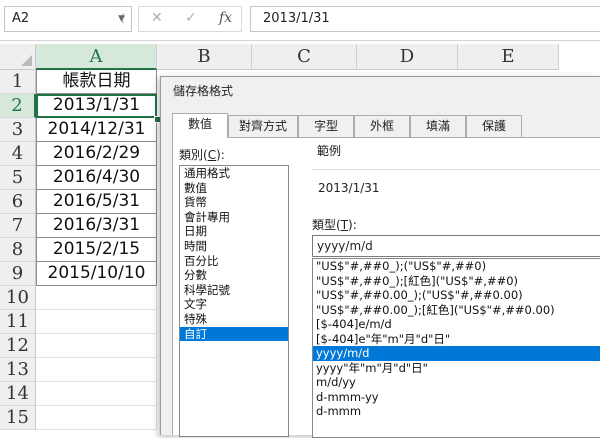  I want to click on tab-3: 外框, so click(382, 126).